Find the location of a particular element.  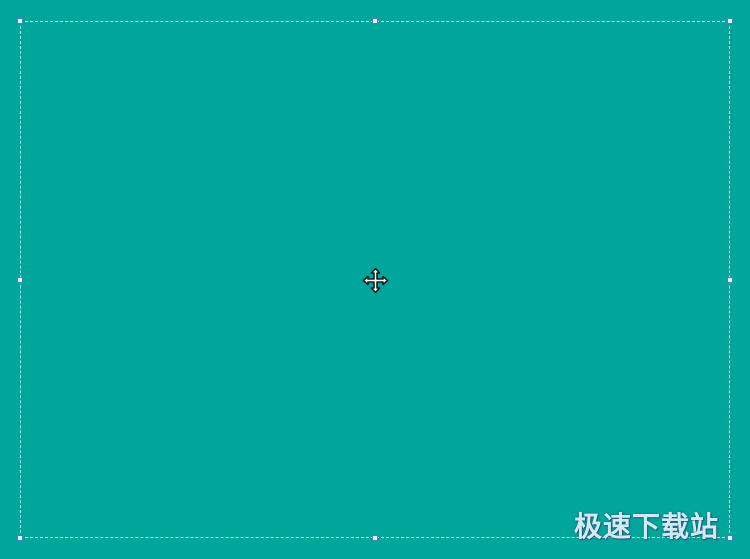

resize-handle-top-right is located at coordinates (730, 21).